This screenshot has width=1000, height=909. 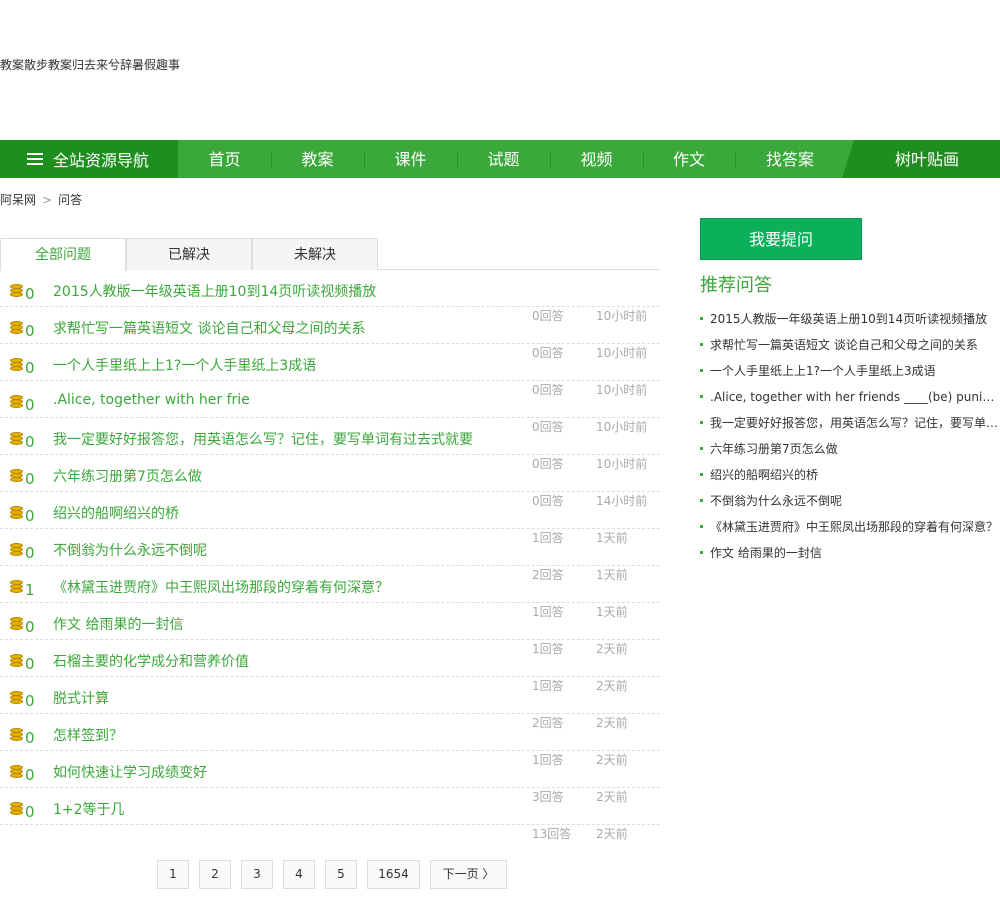 What do you see at coordinates (393, 874) in the screenshot?
I see `page-button: 1654` at bounding box center [393, 874].